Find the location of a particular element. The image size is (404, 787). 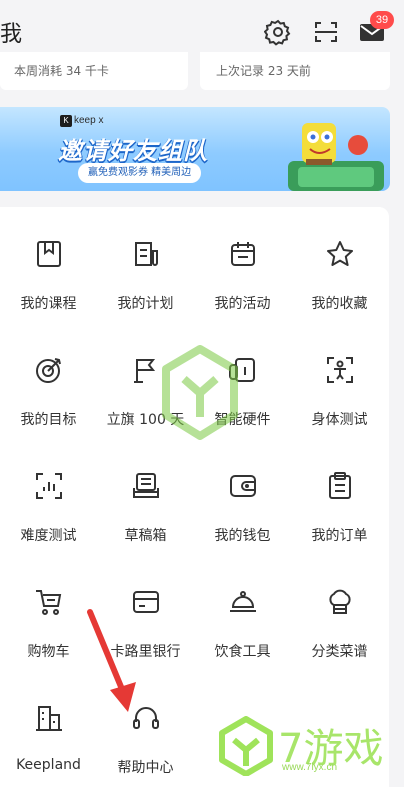

banner-brand: Kkeep x is located at coordinates (81, 121).